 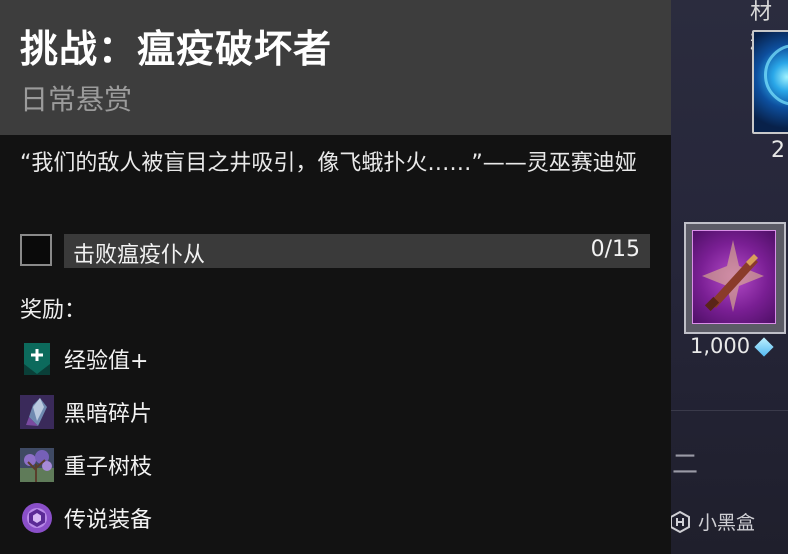 I want to click on background-divider, so click(x=729, y=410).